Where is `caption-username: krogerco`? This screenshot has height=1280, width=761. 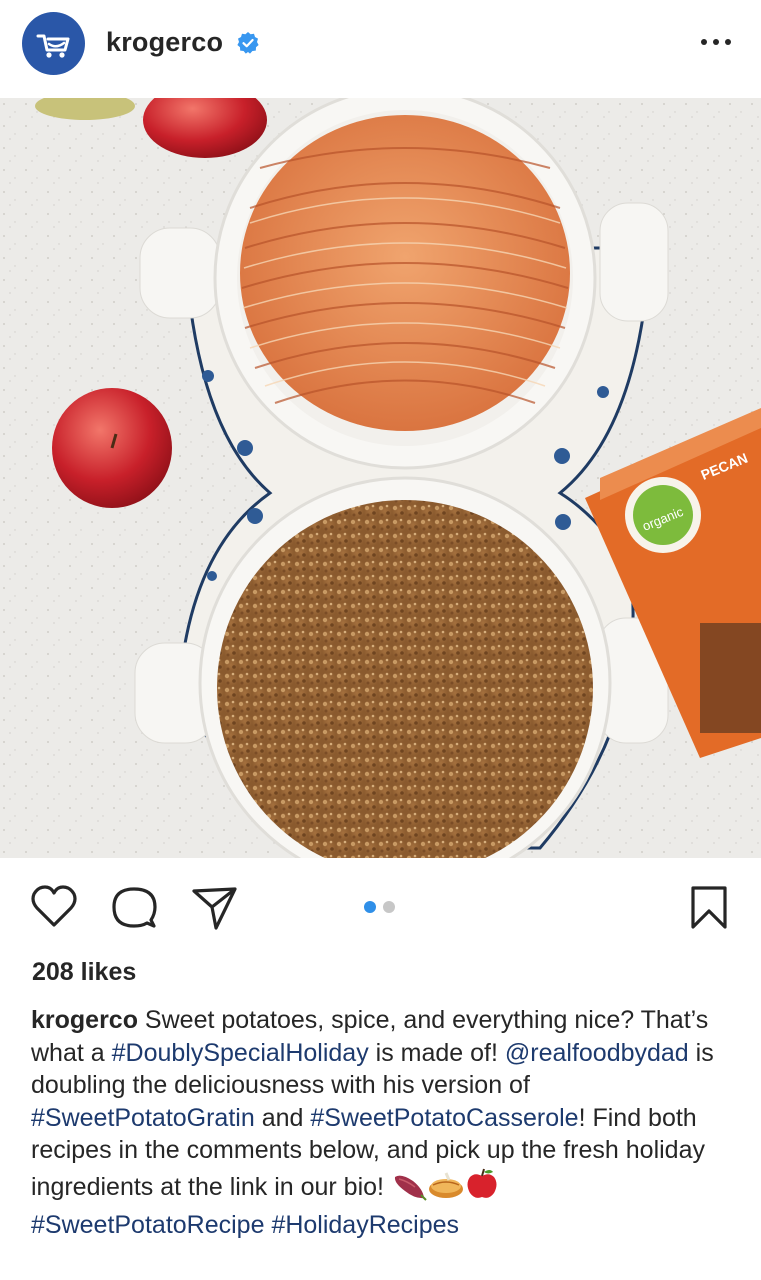 caption-username: krogerco is located at coordinates (84, 1020).